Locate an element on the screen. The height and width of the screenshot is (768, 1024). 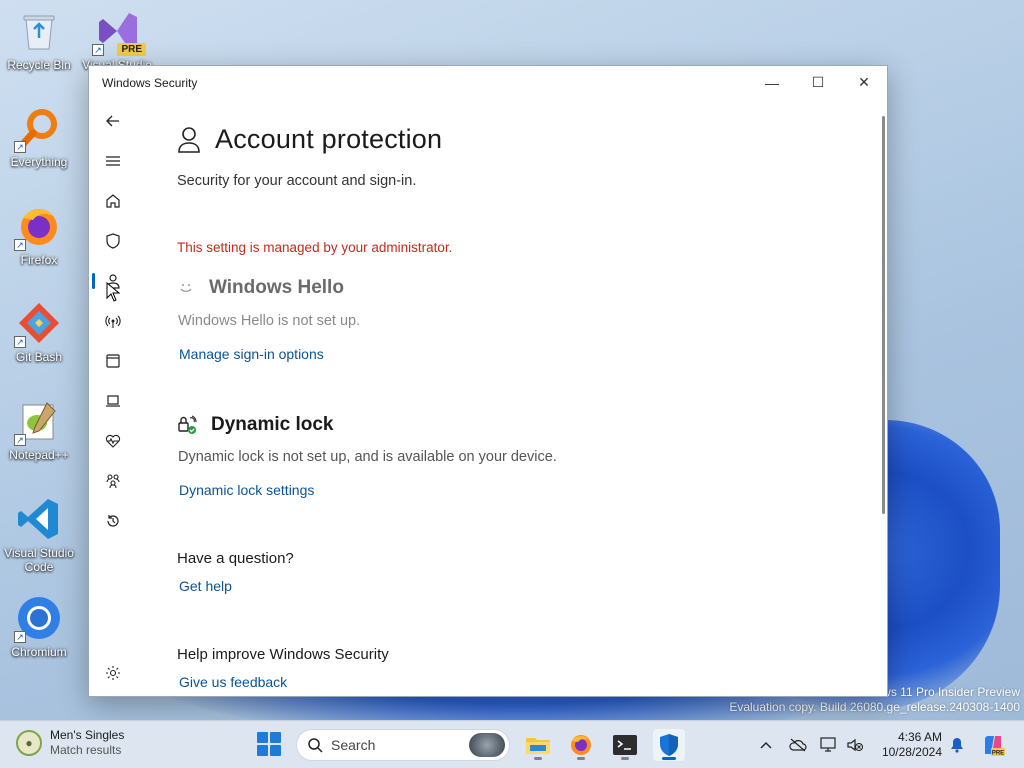
nav-firewall-network is located at coordinates (113, 321).